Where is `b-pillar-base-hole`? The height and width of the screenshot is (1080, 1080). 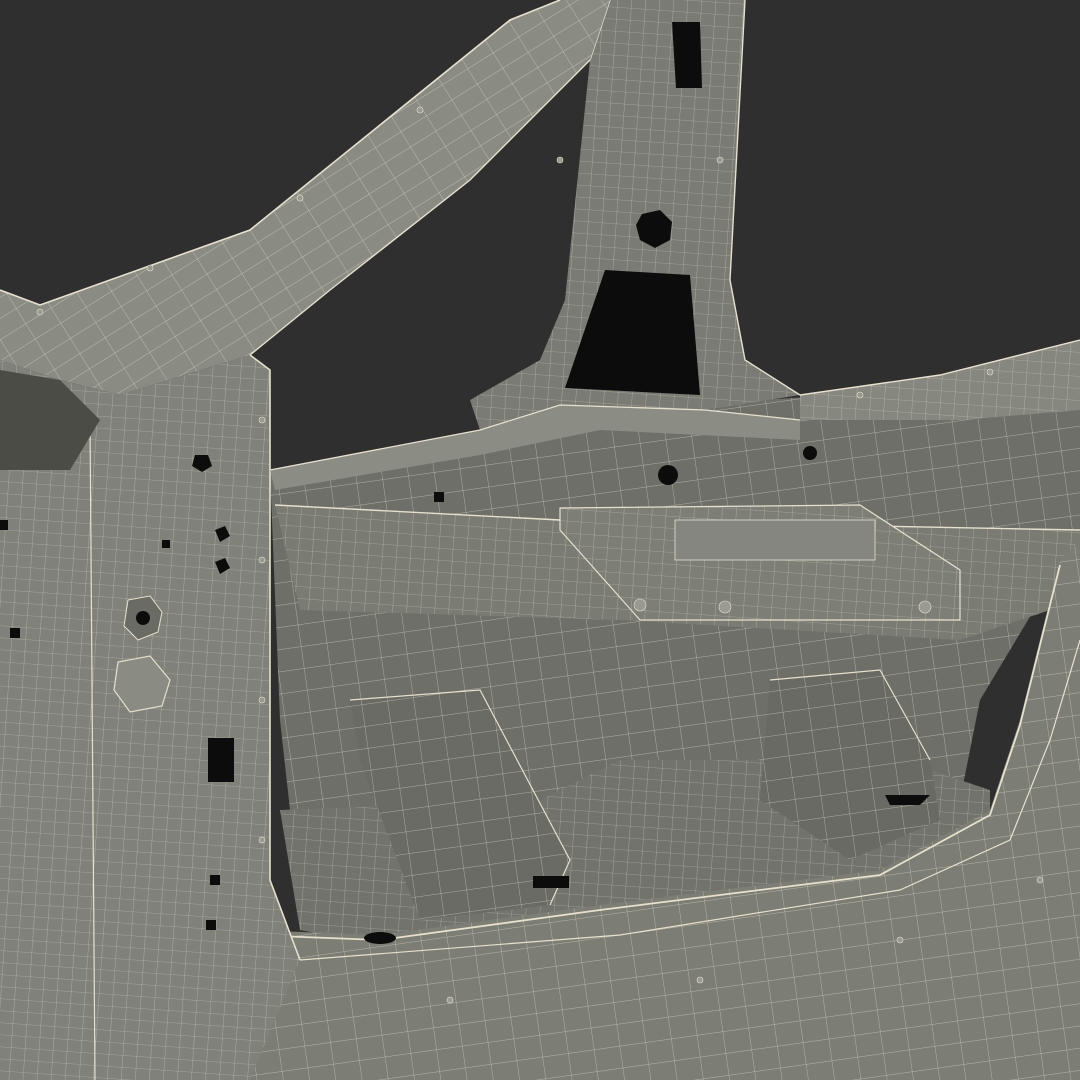 b-pillar-base-hole is located at coordinates (668, 475).